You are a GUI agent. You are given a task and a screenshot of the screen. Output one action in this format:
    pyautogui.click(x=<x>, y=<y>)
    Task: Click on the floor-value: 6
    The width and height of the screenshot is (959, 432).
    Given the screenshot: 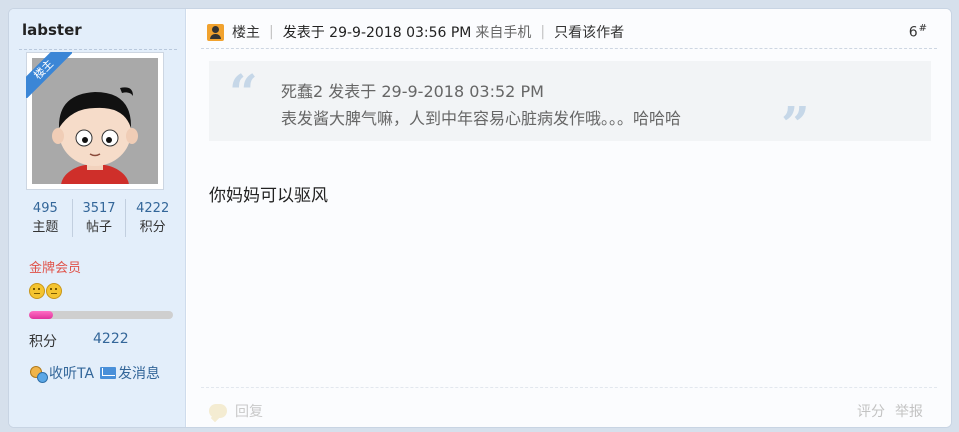 What is the action you would take?
    pyautogui.click(x=913, y=32)
    